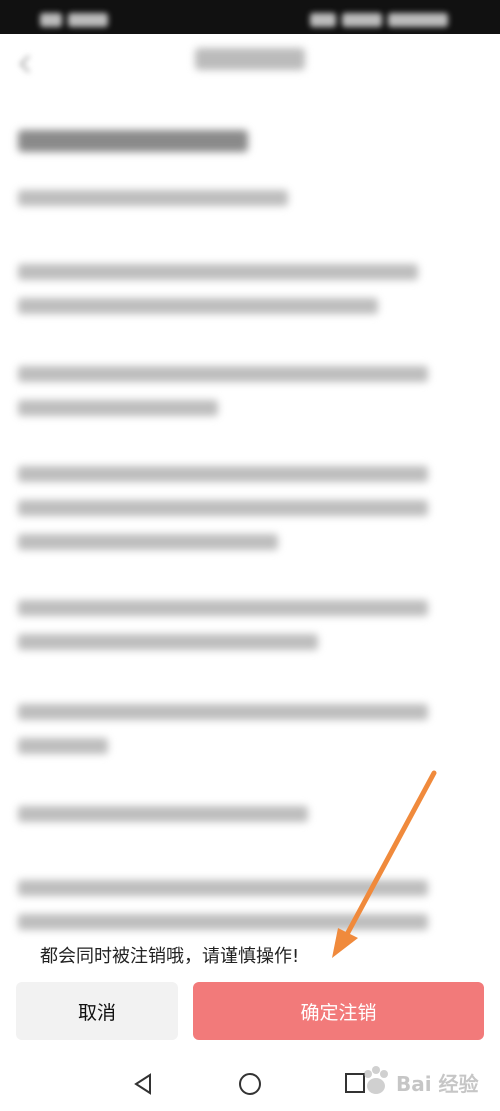 Image resolution: width=500 pixels, height=1111 pixels. What do you see at coordinates (437, 1084) in the screenshot?
I see `watermark-text: Bai 经验` at bounding box center [437, 1084].